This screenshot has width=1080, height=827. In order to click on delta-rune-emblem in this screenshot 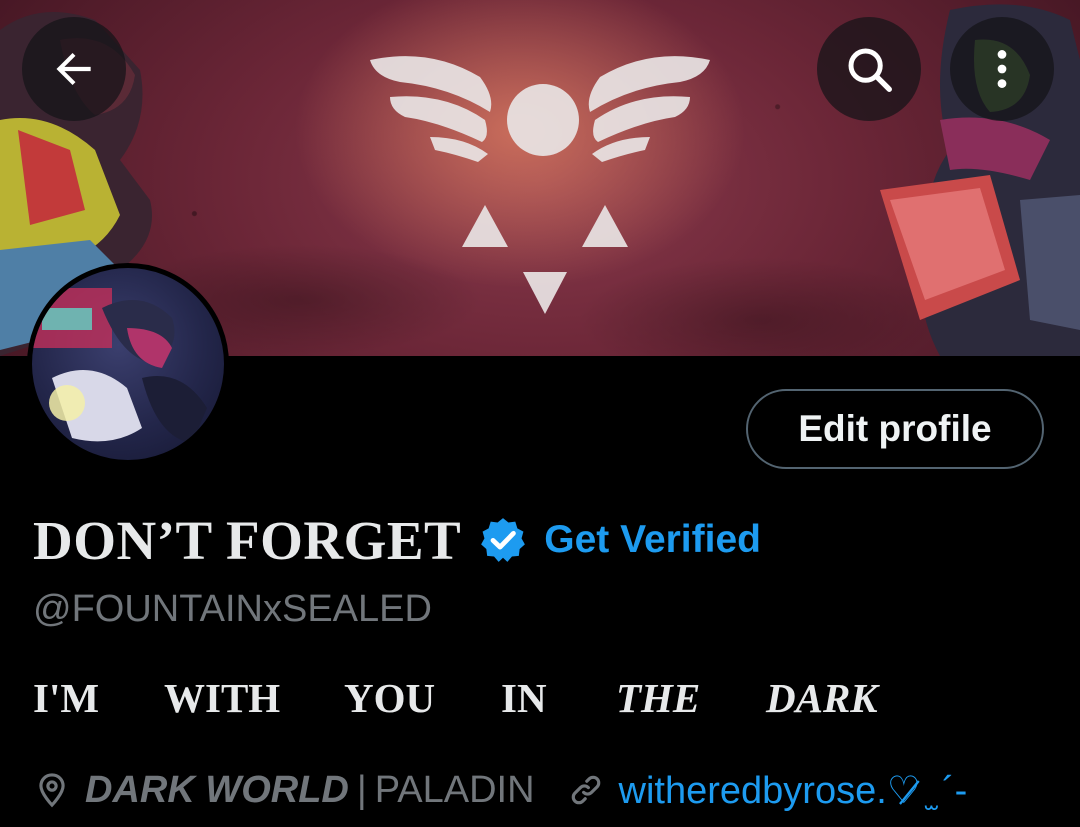, I will do `click(540, 185)`.